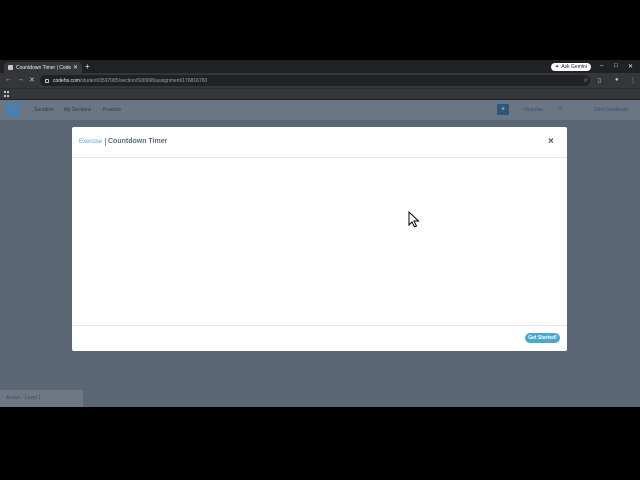  I want to click on ask-gemini-label: Ask Gemini, so click(574, 67).